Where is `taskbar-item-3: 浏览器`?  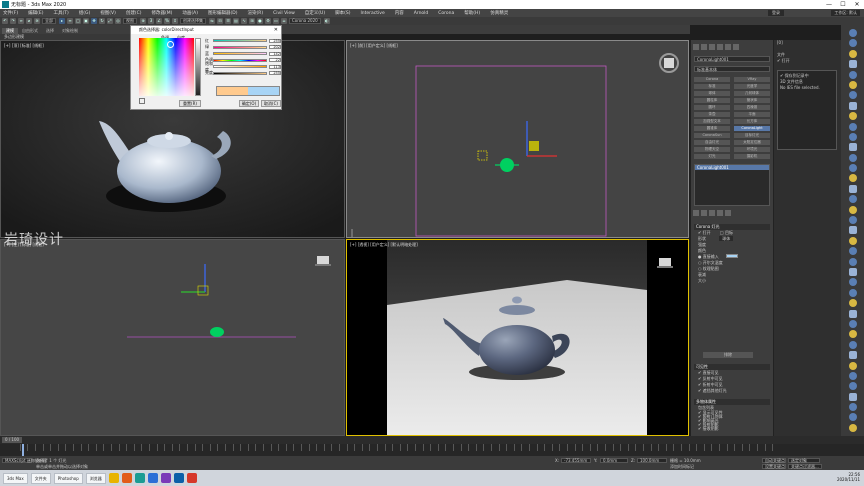 taskbar-item-3: 浏览器 is located at coordinates (95, 478).